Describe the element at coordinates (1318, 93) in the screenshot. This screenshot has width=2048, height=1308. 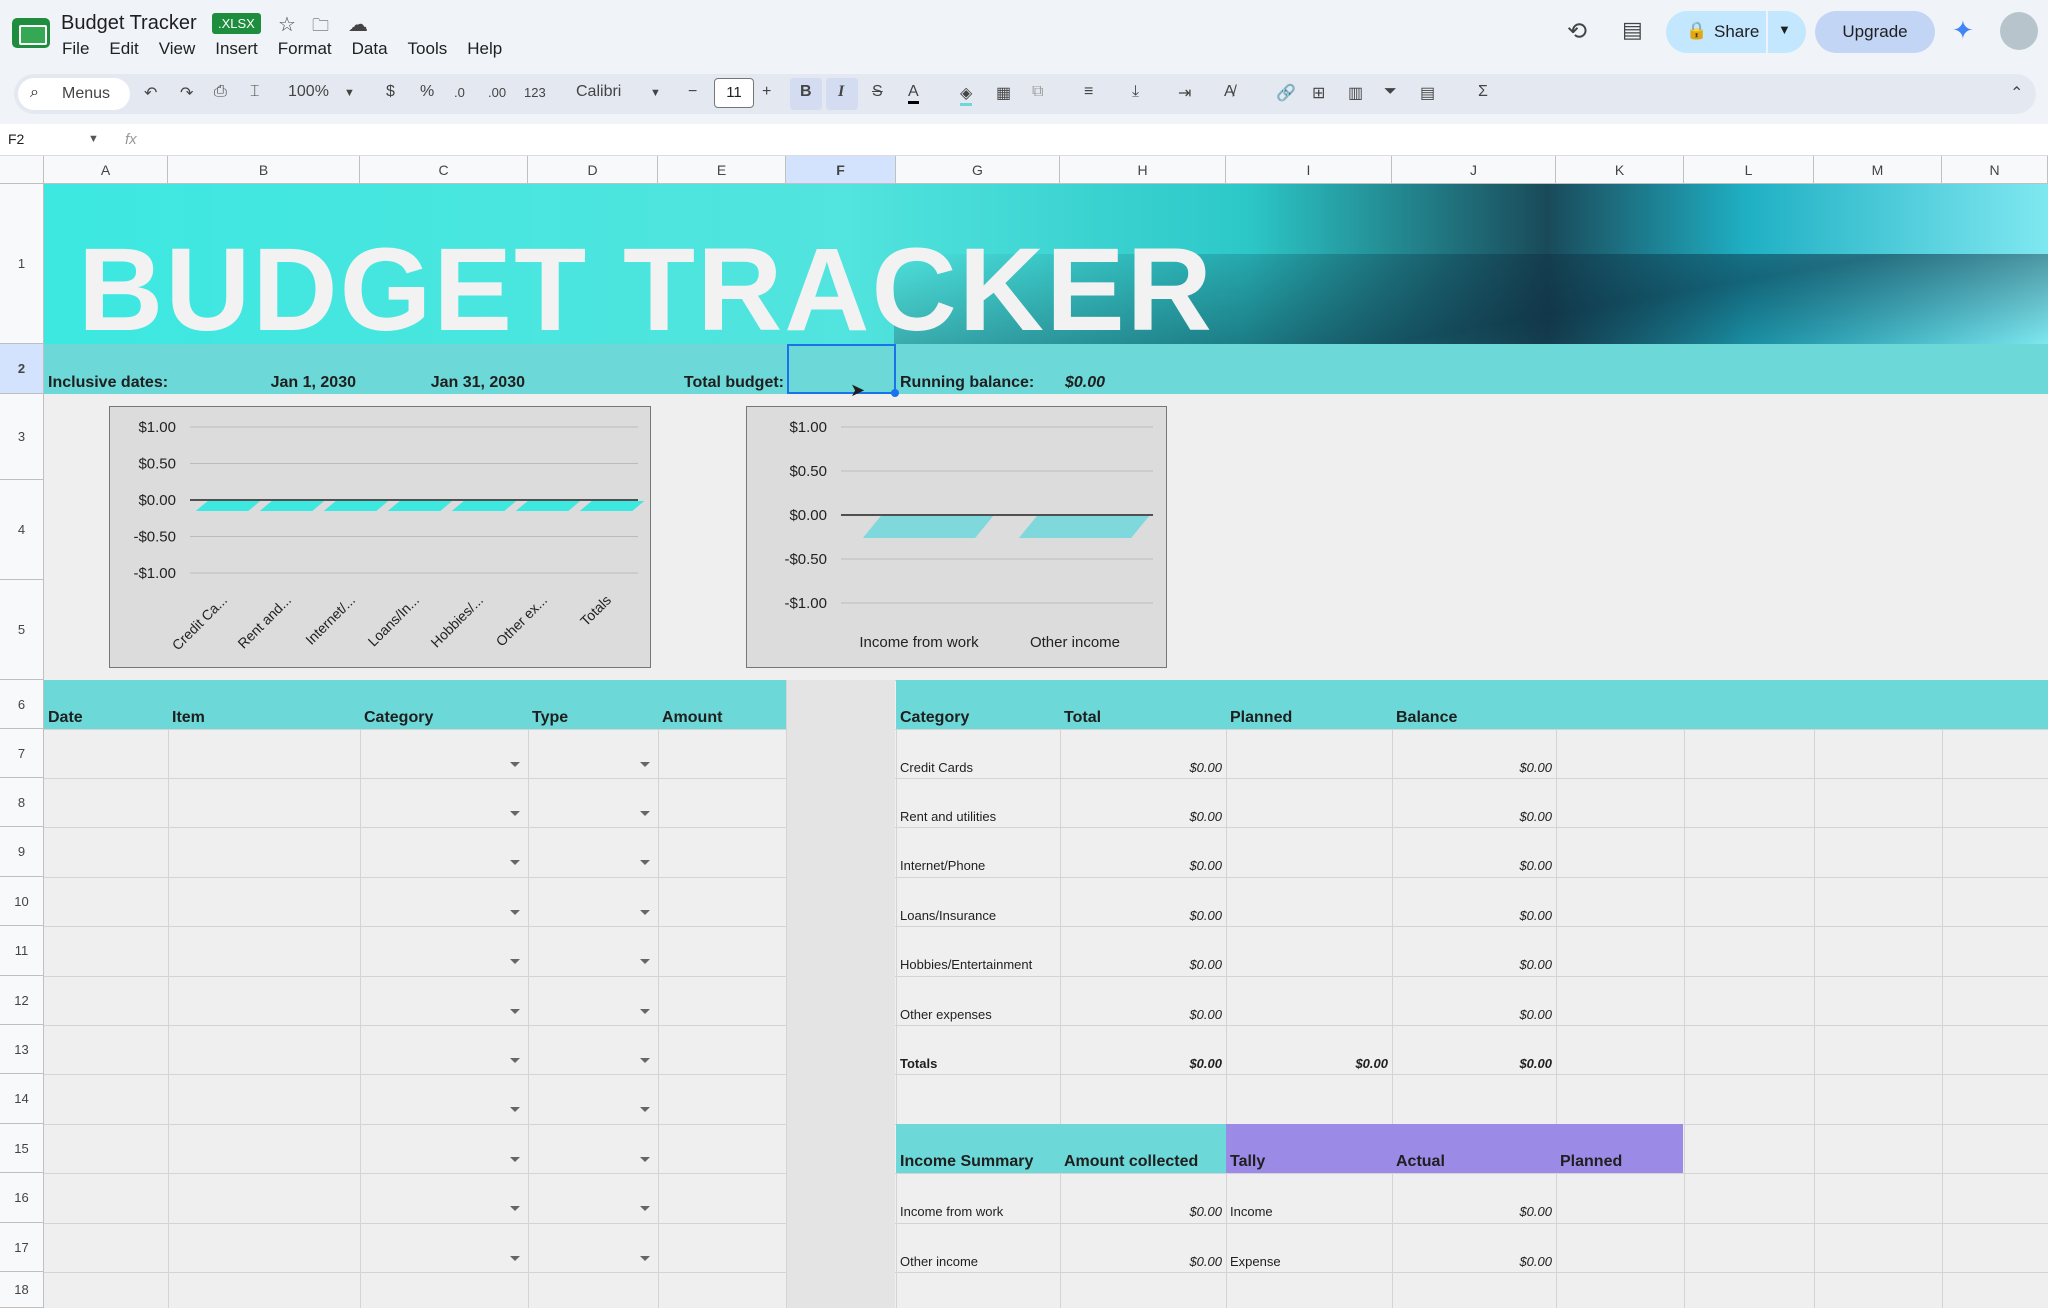
I see `insert-comment-icon: ⊞` at that location.